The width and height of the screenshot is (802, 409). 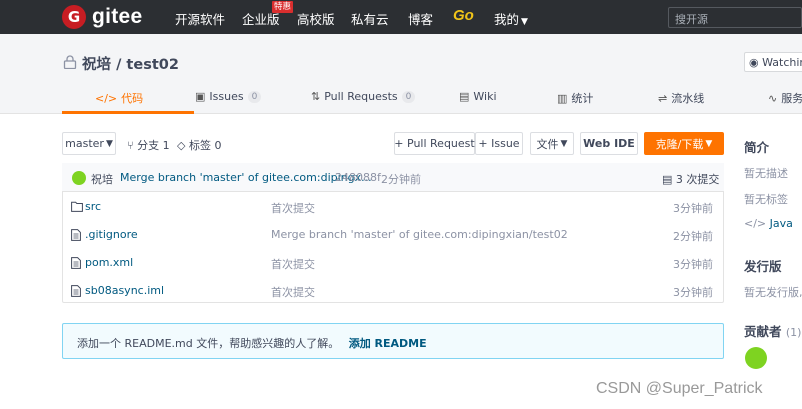 What do you see at coordinates (283, 7) in the screenshot?
I see `promo-badge: 特惠` at bounding box center [283, 7].